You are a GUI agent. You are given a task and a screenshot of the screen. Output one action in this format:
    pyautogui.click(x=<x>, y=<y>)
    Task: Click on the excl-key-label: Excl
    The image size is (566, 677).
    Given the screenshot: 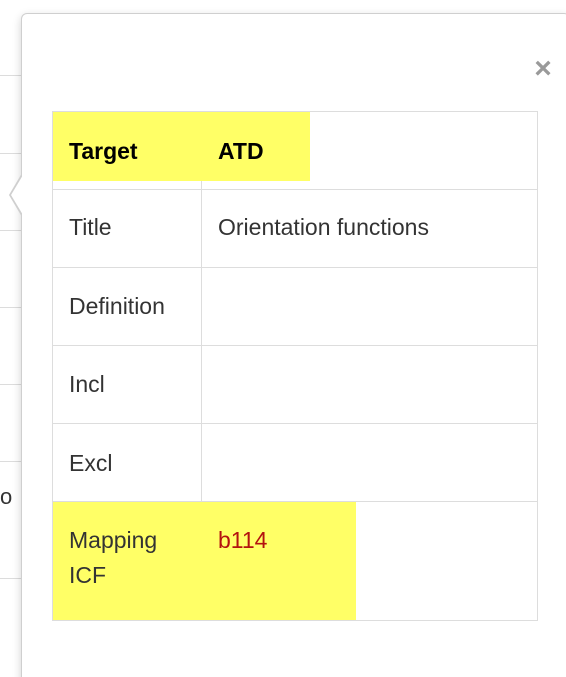 What is the action you would take?
    pyautogui.click(x=91, y=463)
    